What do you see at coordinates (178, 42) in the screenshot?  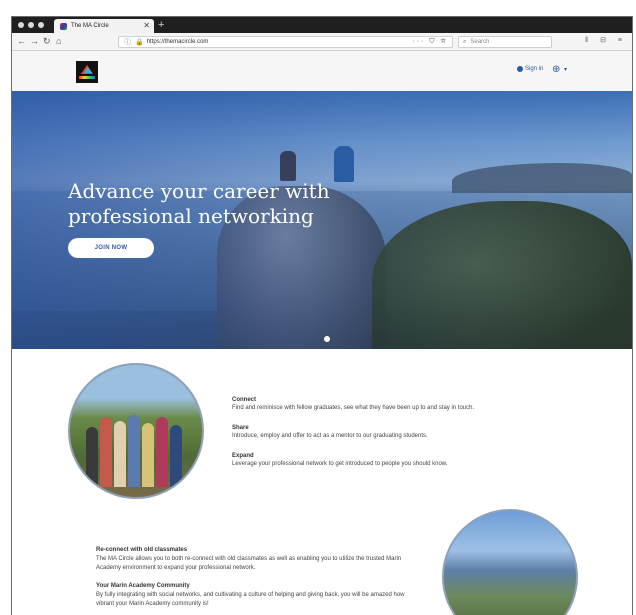 I see `url-text: https://themacircle.com` at bounding box center [178, 42].